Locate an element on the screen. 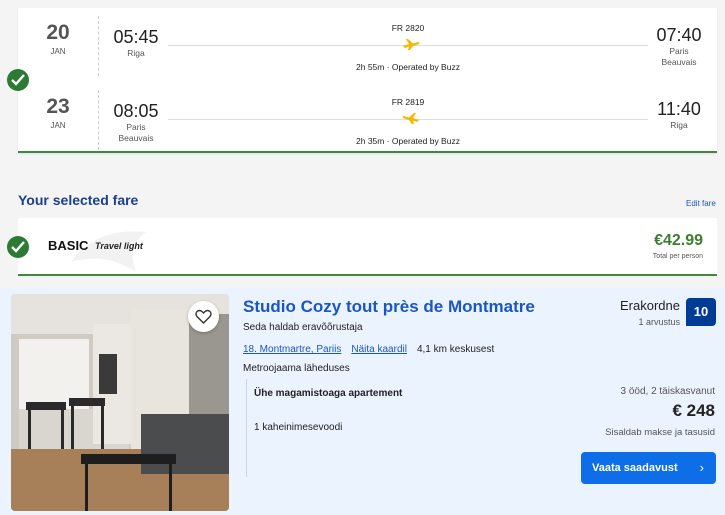 Image resolution: width=725 pixels, height=515 pixels. rating-word: Erakordne is located at coordinates (650, 305).